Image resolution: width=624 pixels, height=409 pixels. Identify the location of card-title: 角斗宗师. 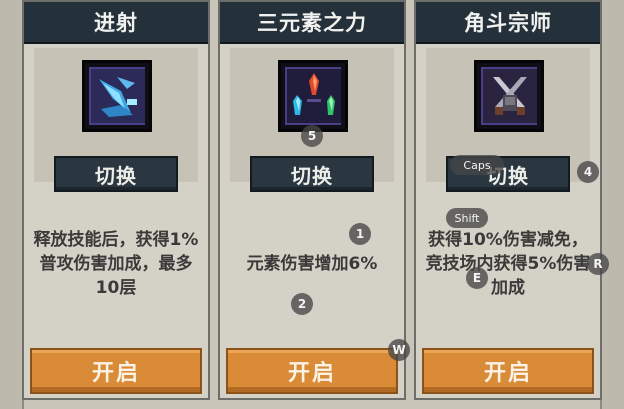
(508, 23).